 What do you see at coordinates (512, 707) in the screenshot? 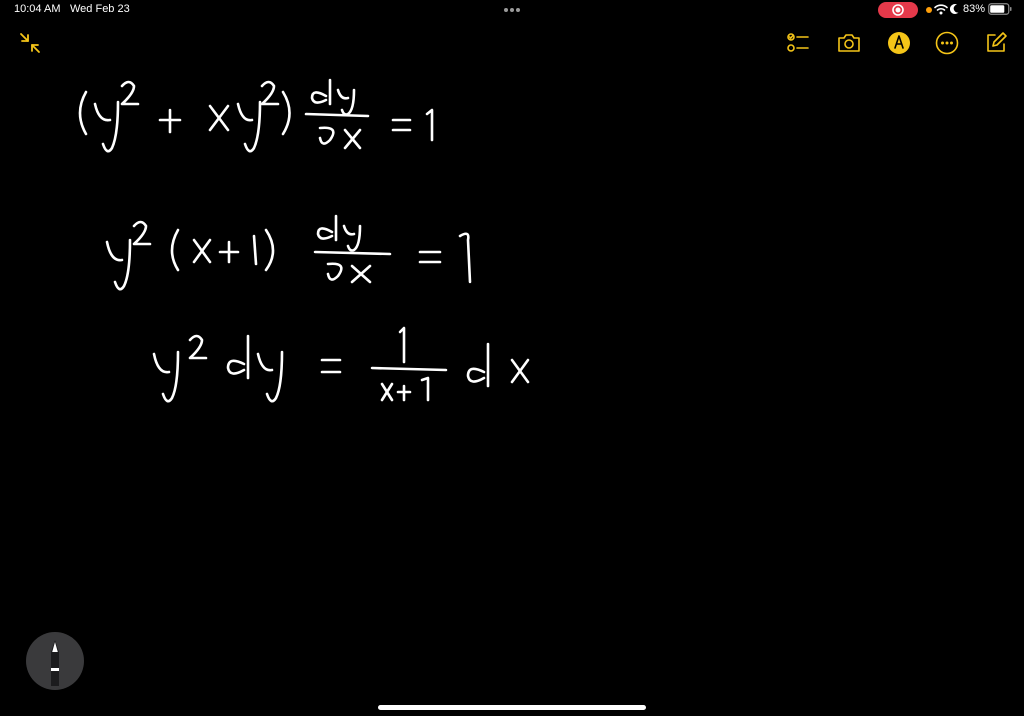
I see `home-indicator` at bounding box center [512, 707].